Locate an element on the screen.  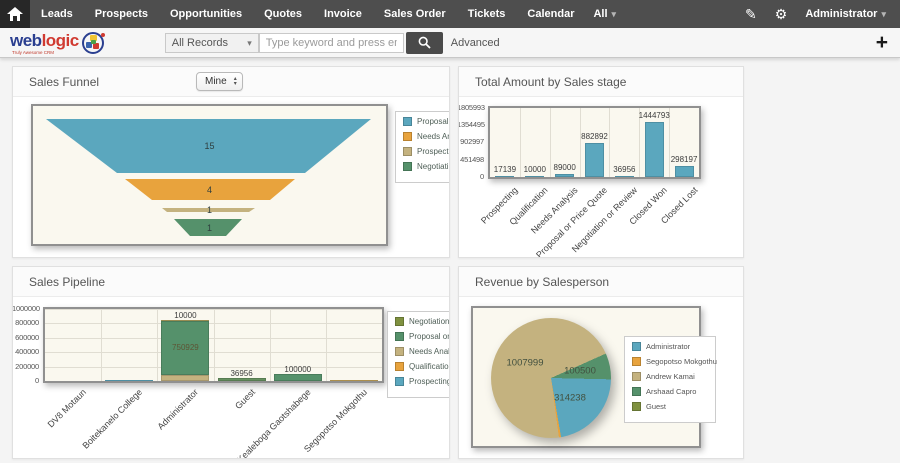
revenue-legend-item: Arshaad Capro is located at coordinates (670, 391).